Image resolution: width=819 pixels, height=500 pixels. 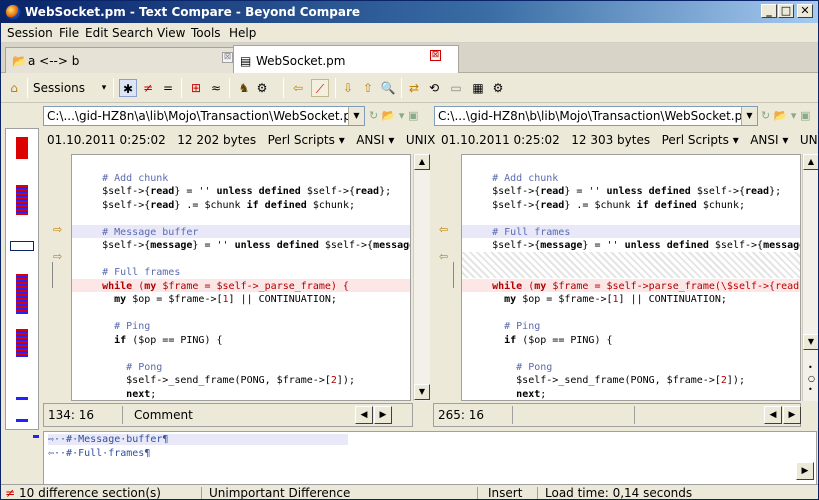 I want to click on menu-view: View, so click(x=171, y=33).